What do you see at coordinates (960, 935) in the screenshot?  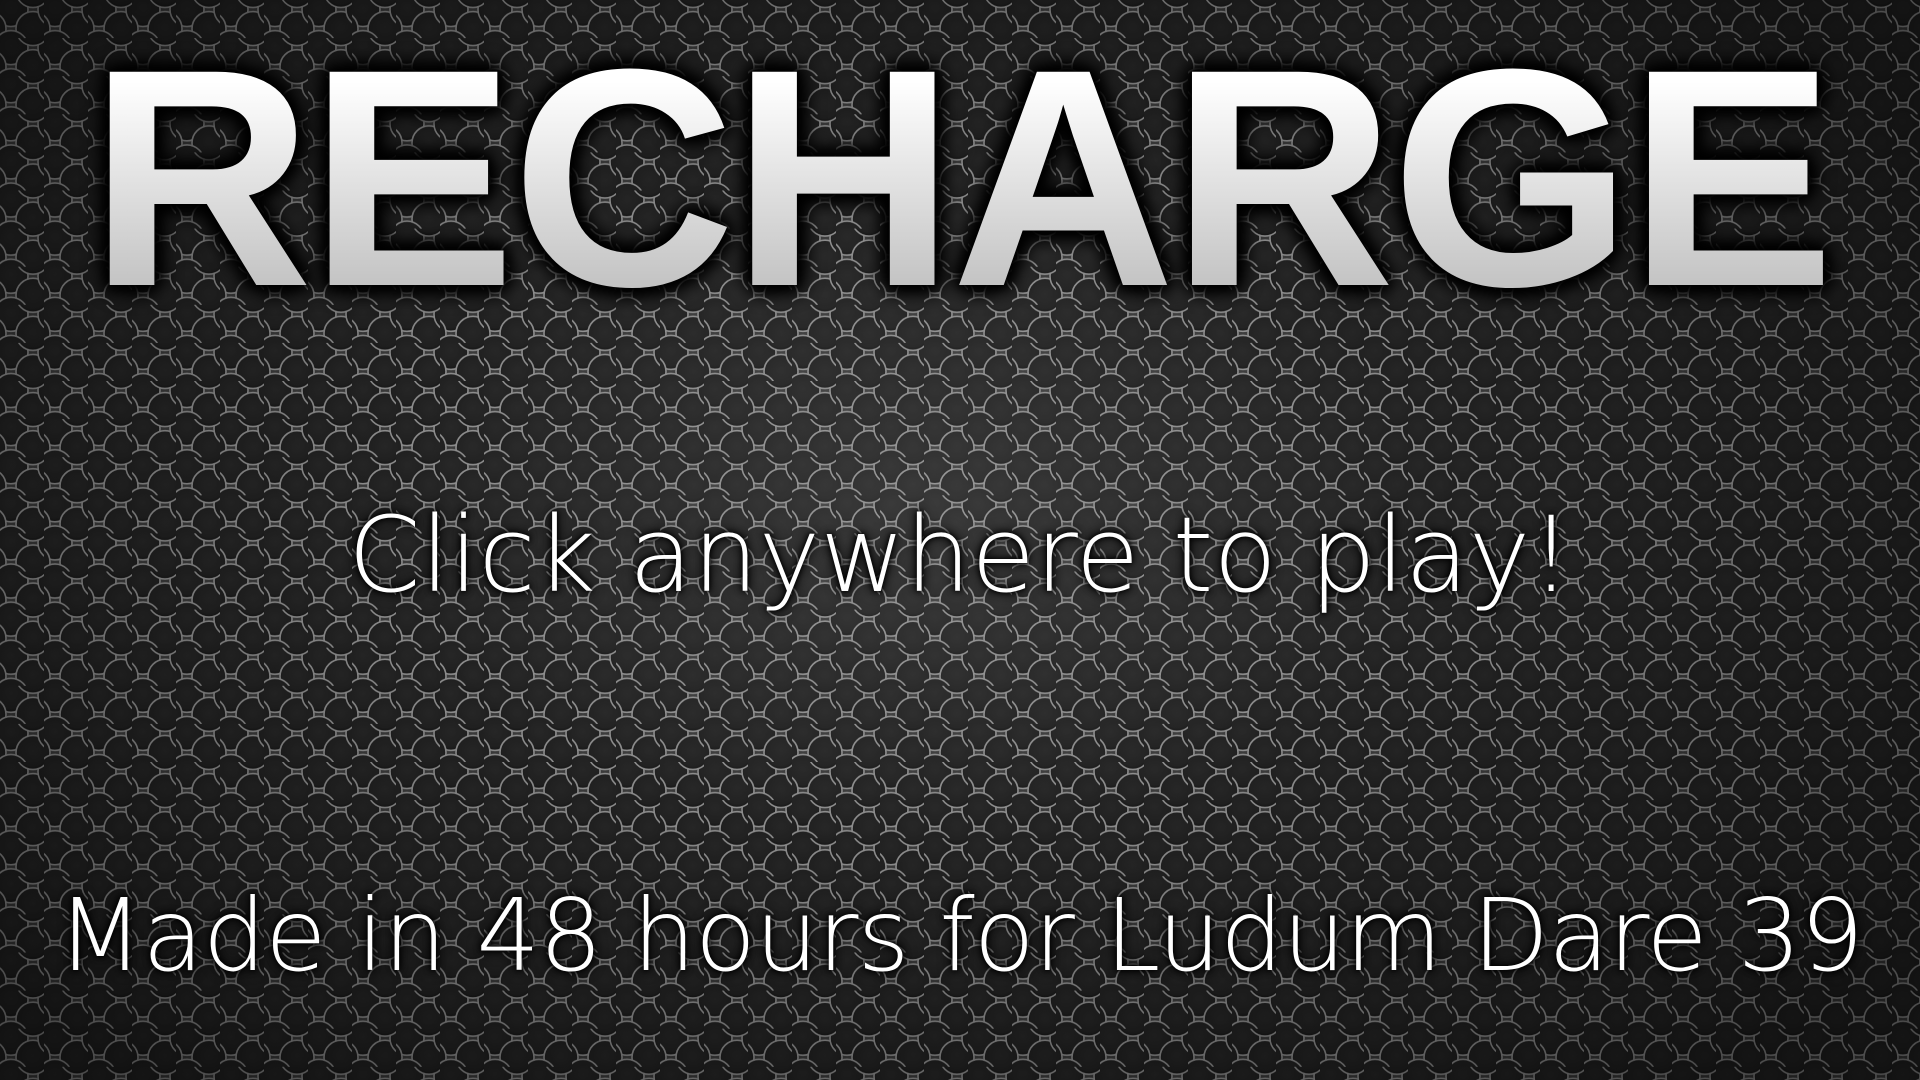 I see `credit-text: Made in 48 hours for Ludum Dare 39` at bounding box center [960, 935].